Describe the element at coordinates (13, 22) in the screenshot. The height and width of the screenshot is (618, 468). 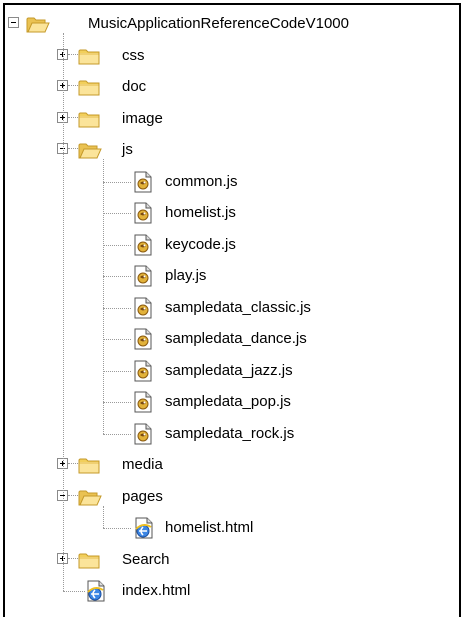
I see `collapse-toggle-icon` at that location.